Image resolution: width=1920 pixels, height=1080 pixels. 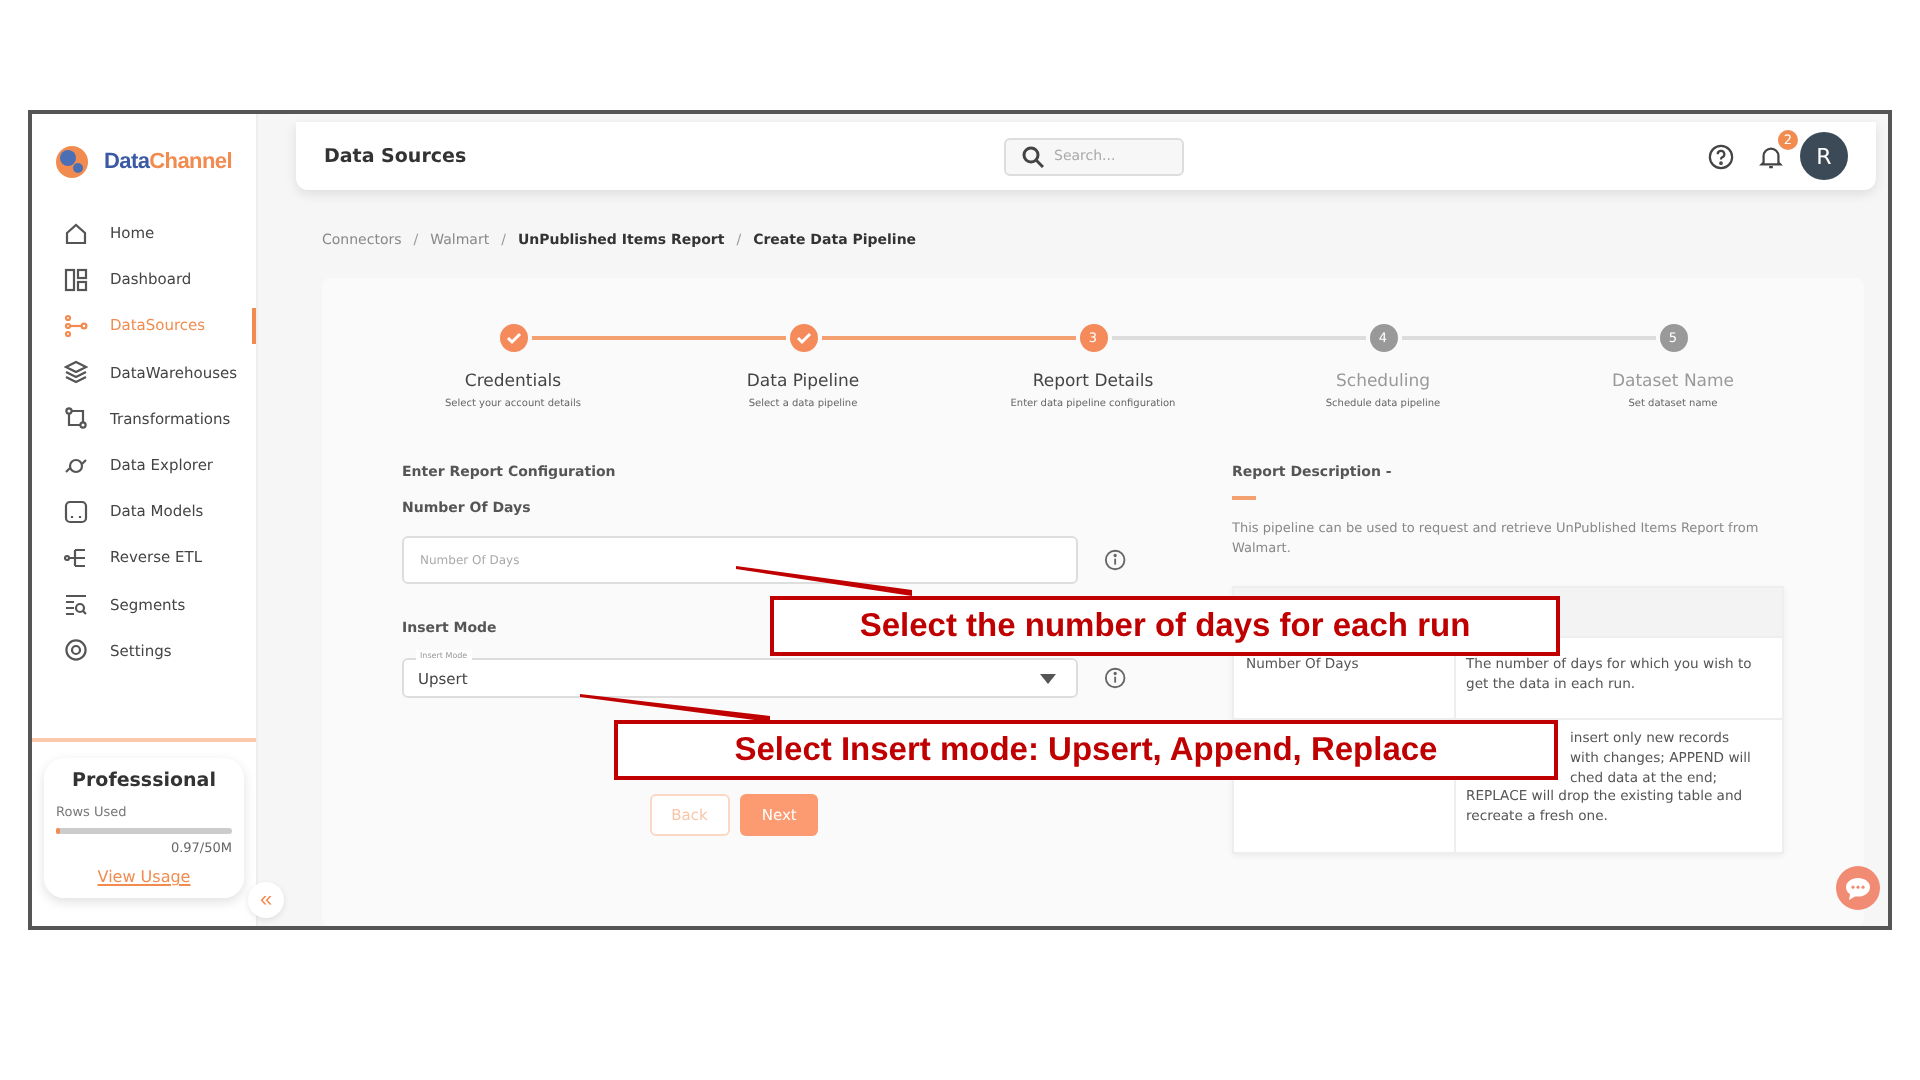 I want to click on step-title: Report Details, so click(x=1093, y=382).